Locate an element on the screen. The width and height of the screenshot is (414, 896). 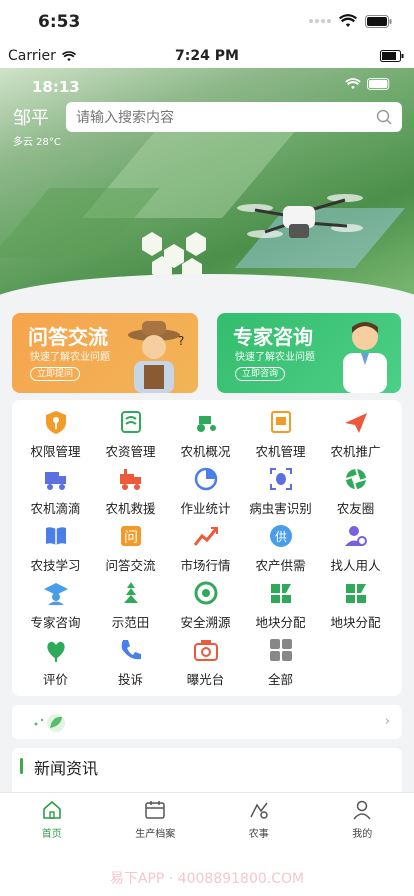
drone-illustration is located at coordinates (300, 216).